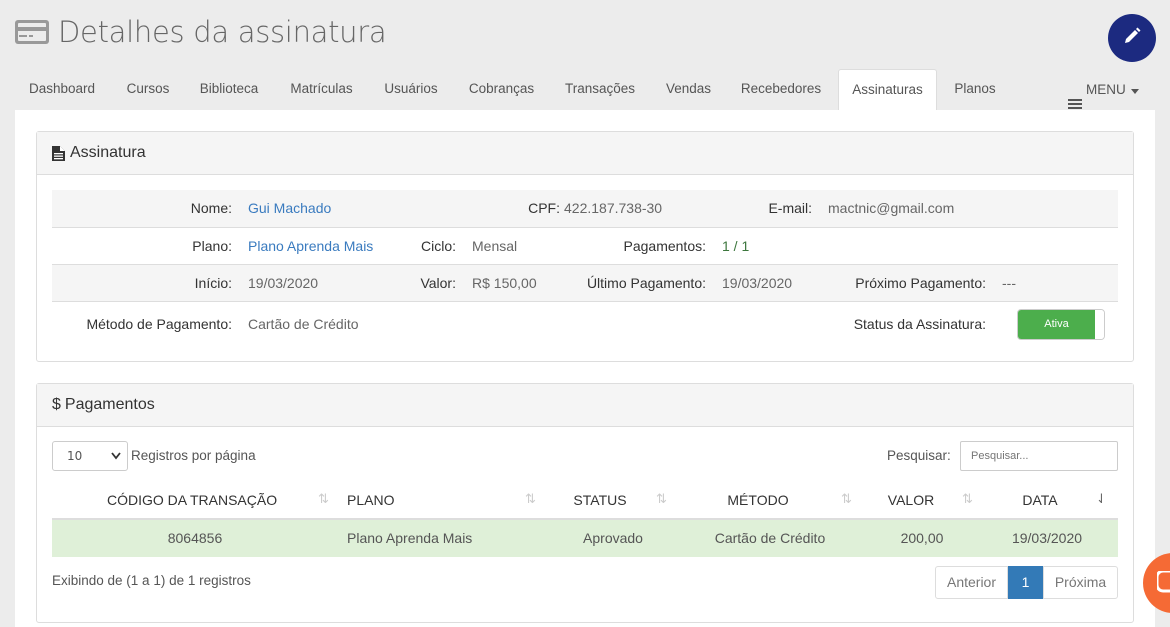  Describe the element at coordinates (544, 208) in the screenshot. I see `cpf-label: CPF:` at that location.